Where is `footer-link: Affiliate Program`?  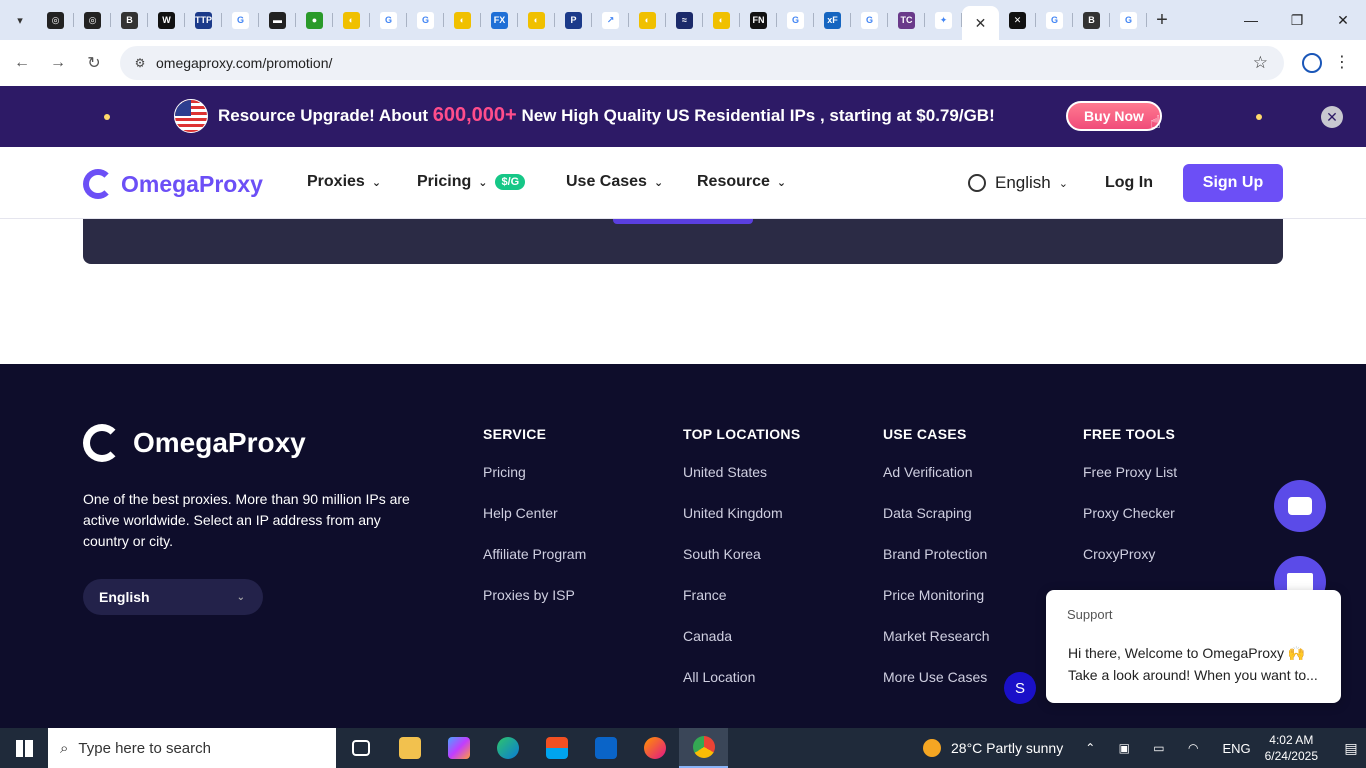
footer-link: Affiliate Program is located at coordinates (534, 555).